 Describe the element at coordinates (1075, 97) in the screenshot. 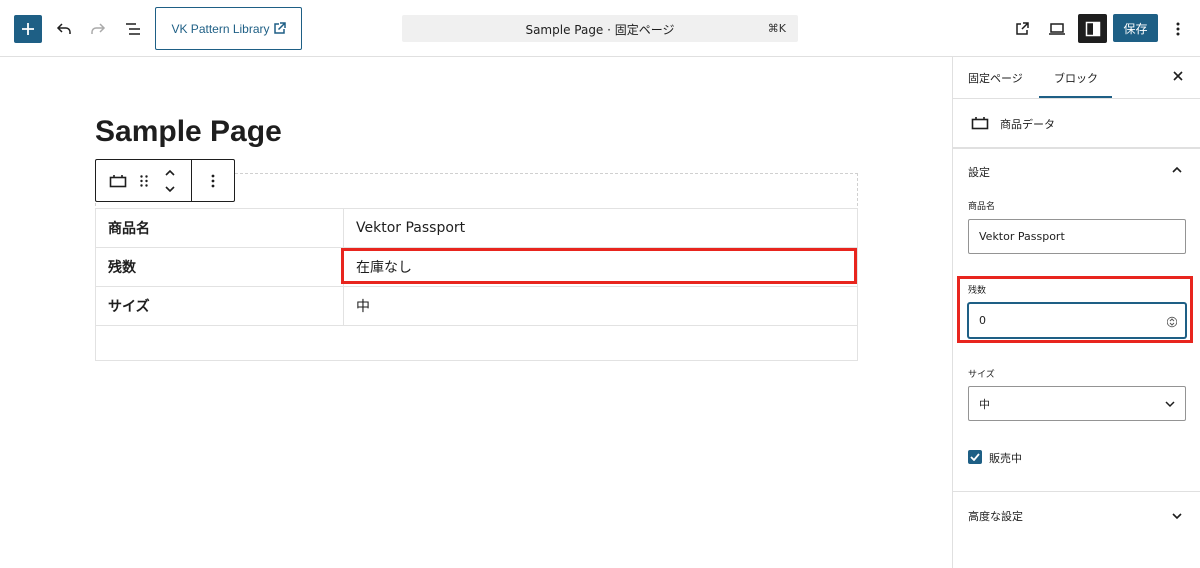

I see `active-tab-indicator` at that location.